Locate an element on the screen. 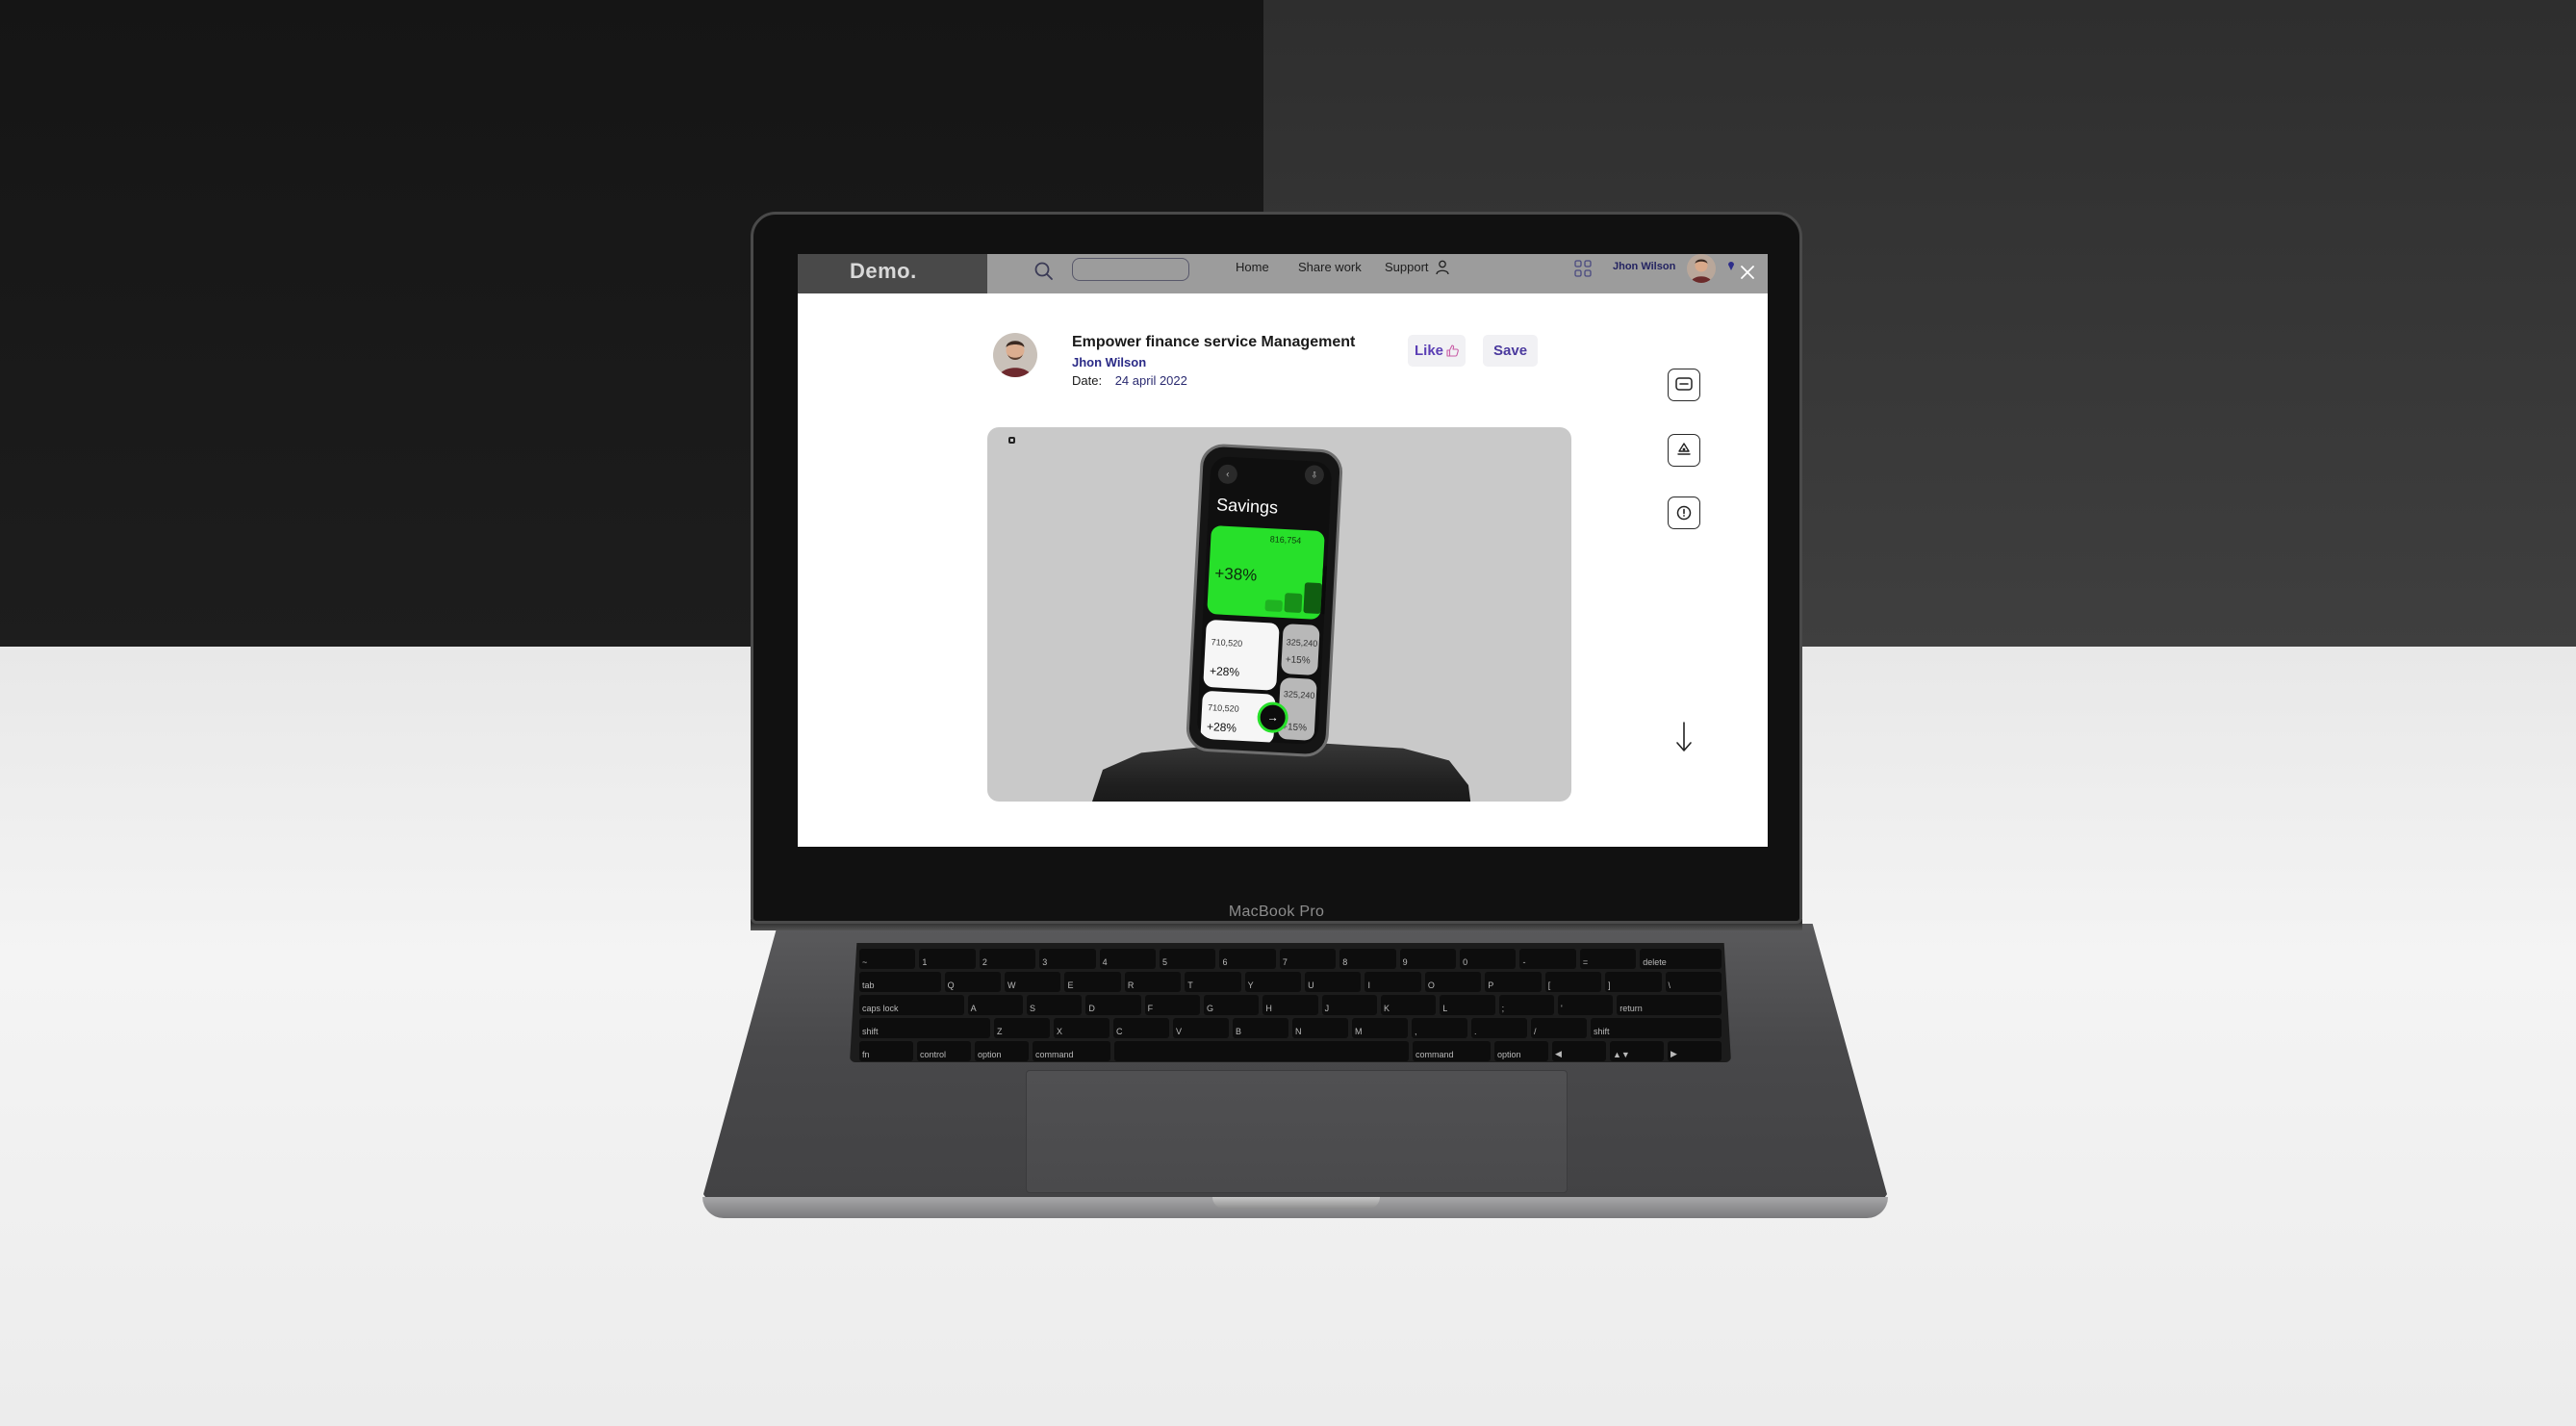  key: F is located at coordinates (1172, 1005).